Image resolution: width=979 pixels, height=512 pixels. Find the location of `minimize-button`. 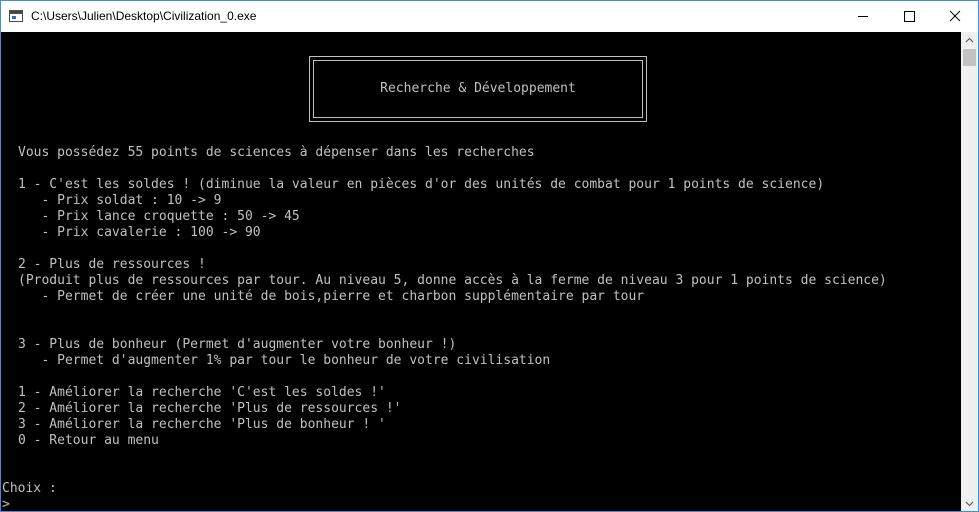

minimize-button is located at coordinates (863, 16).